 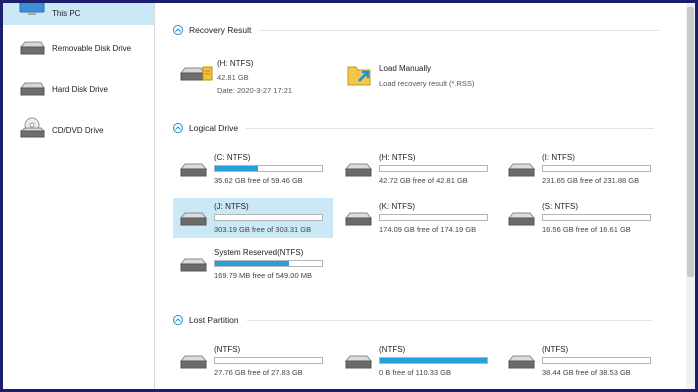 I want to click on drive-tile: (J: NTFS) 303.19 GB free of 303.31 GB, so click(x=253, y=218).